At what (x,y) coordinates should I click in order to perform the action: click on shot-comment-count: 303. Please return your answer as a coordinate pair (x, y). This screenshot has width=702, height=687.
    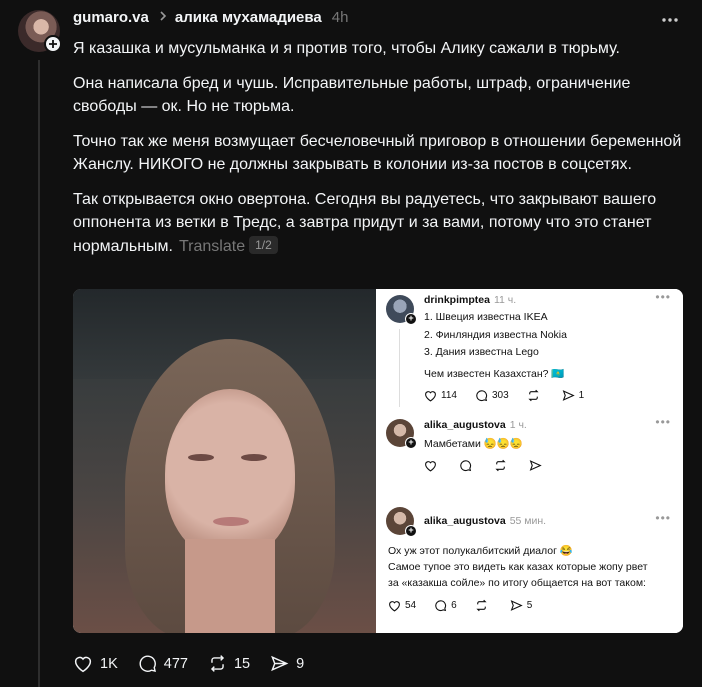
    Looking at the image, I should click on (500, 395).